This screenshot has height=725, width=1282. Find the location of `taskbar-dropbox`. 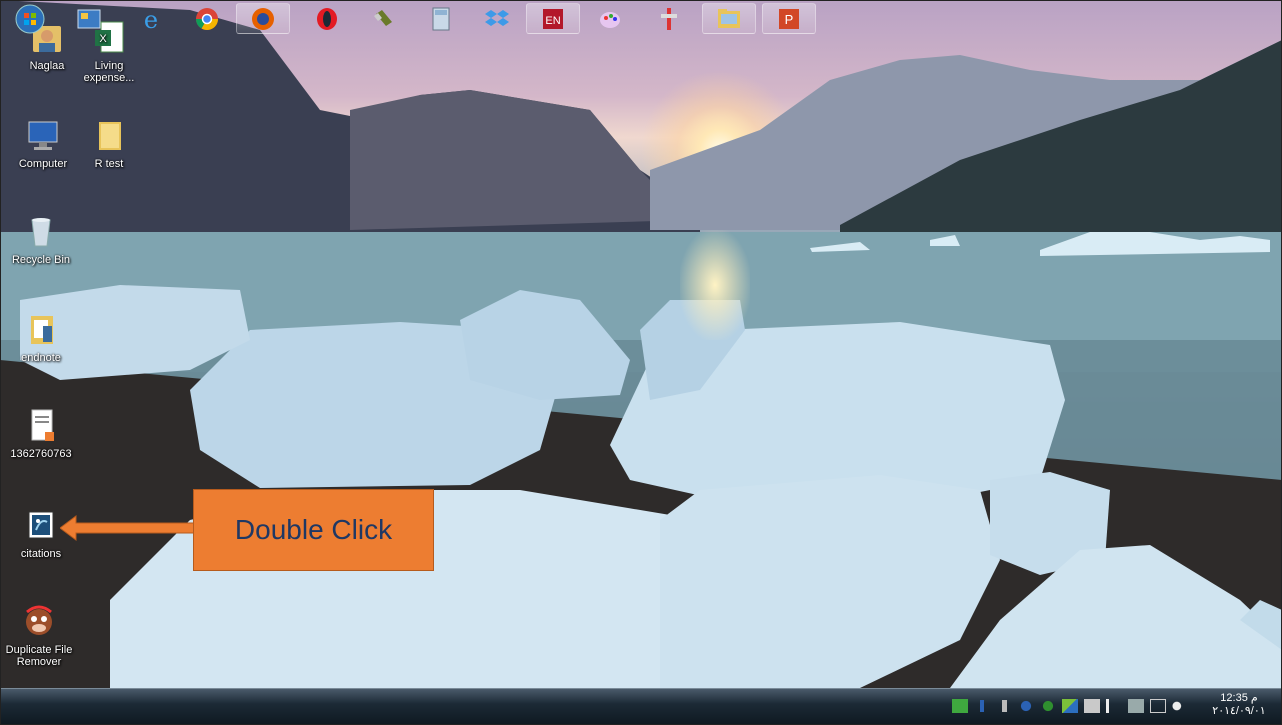

taskbar-dropbox is located at coordinates (497, 18).